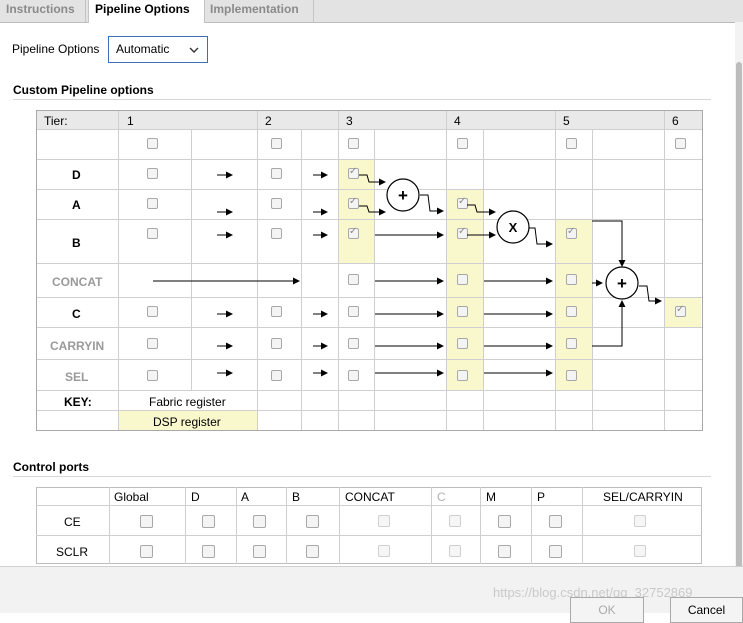  I want to click on custom-pipeline-title: Custom Pipeline options, so click(83, 90).